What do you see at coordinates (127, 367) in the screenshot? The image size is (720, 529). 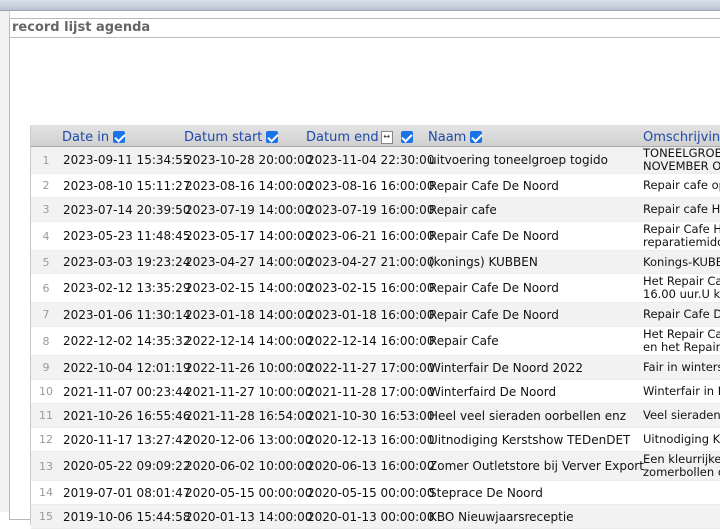 I see `cell-date-in: 2022-10-04 12:01:19` at bounding box center [127, 367].